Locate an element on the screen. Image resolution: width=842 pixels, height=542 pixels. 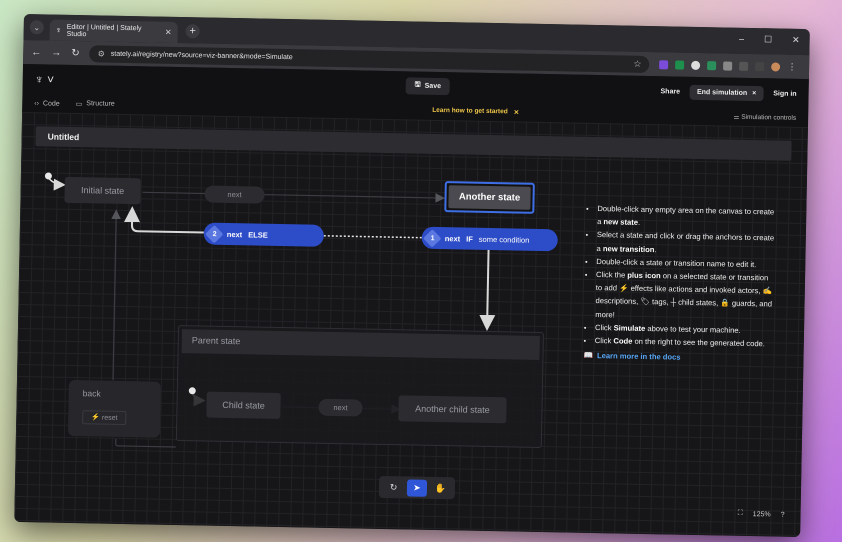
hand-tool-icon: ✋ is located at coordinates (440, 487).